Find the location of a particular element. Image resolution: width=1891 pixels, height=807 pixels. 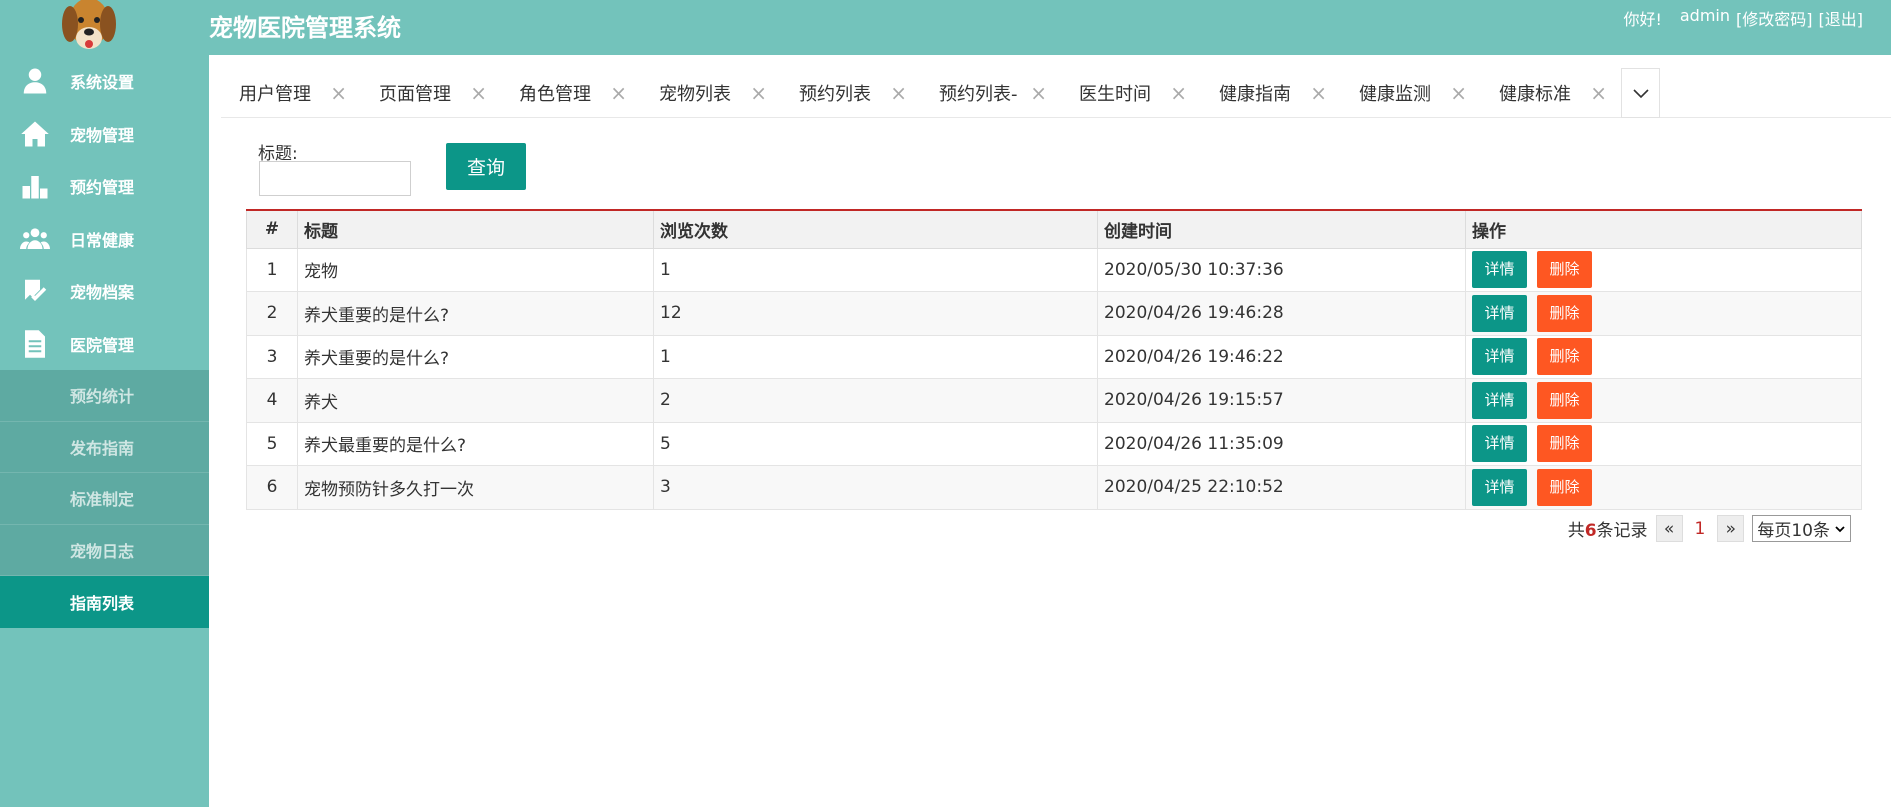

cell-index: 2 is located at coordinates (272, 313).